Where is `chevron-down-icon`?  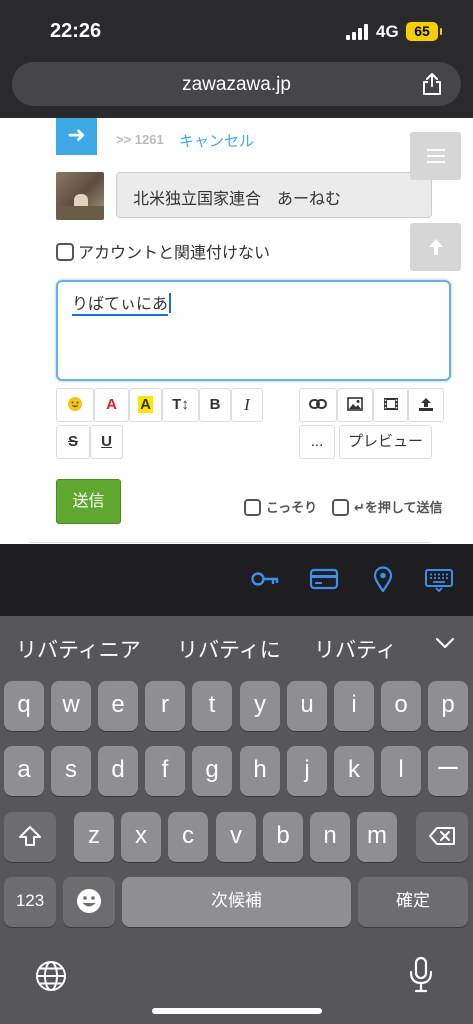 chevron-down-icon is located at coordinates (445, 643).